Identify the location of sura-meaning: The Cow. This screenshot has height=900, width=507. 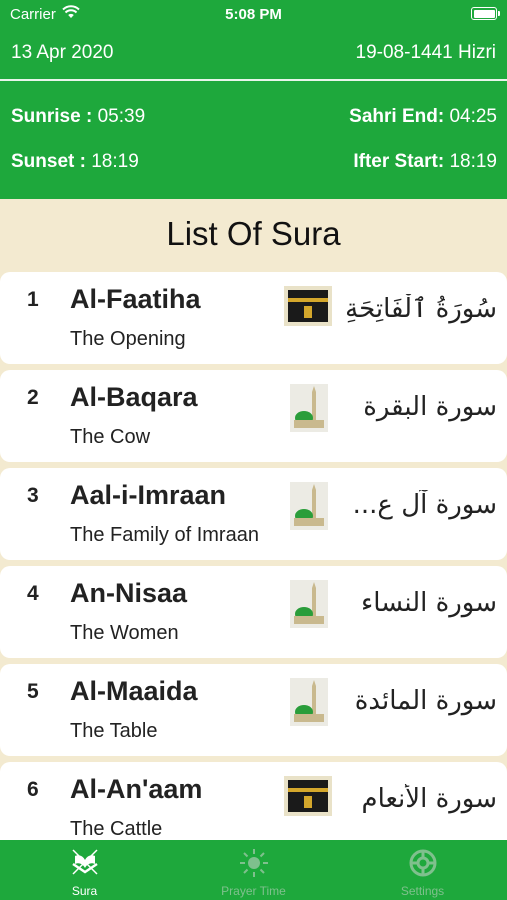
(110, 437).